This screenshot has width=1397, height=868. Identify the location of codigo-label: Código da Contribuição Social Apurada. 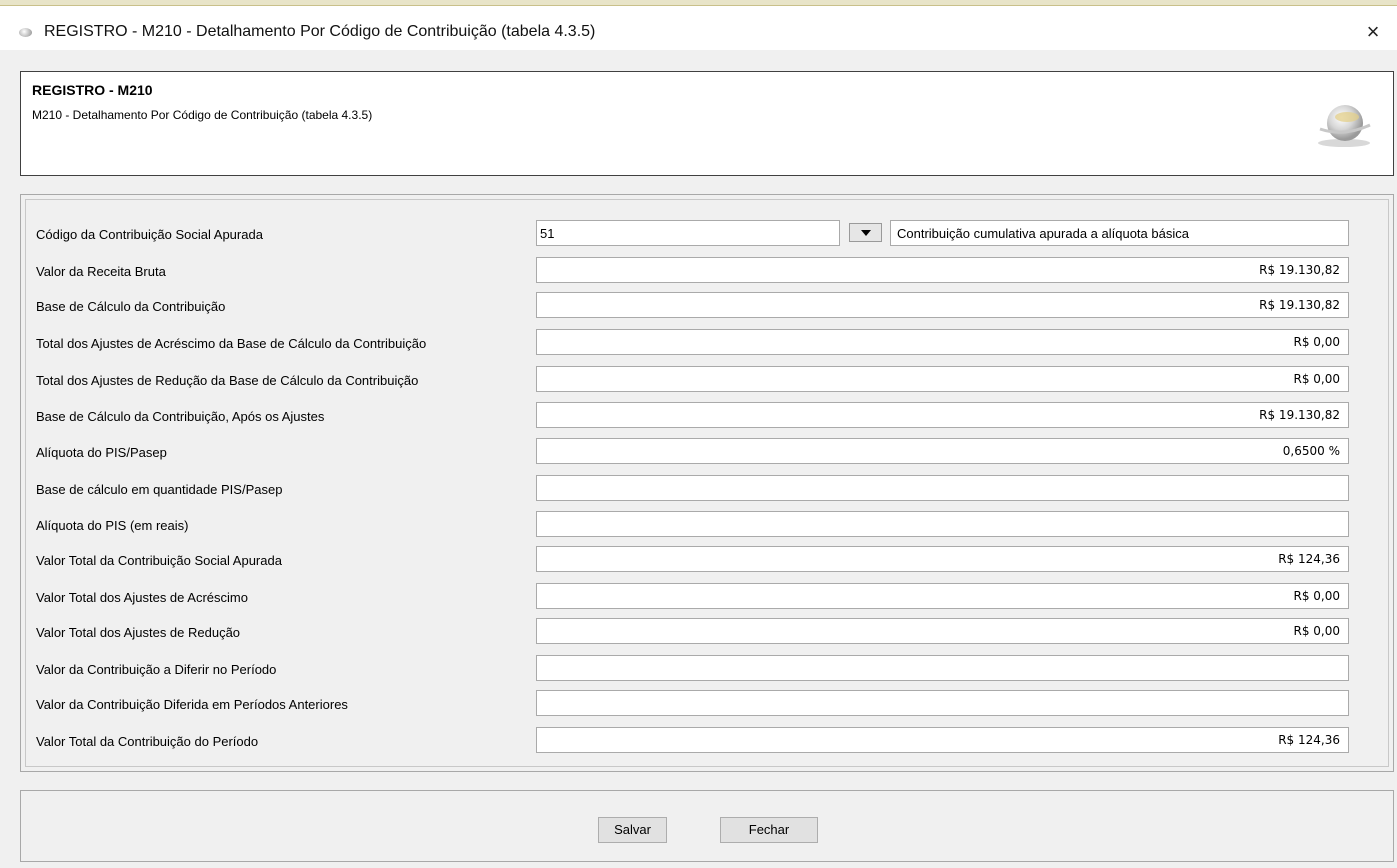
(149, 234).